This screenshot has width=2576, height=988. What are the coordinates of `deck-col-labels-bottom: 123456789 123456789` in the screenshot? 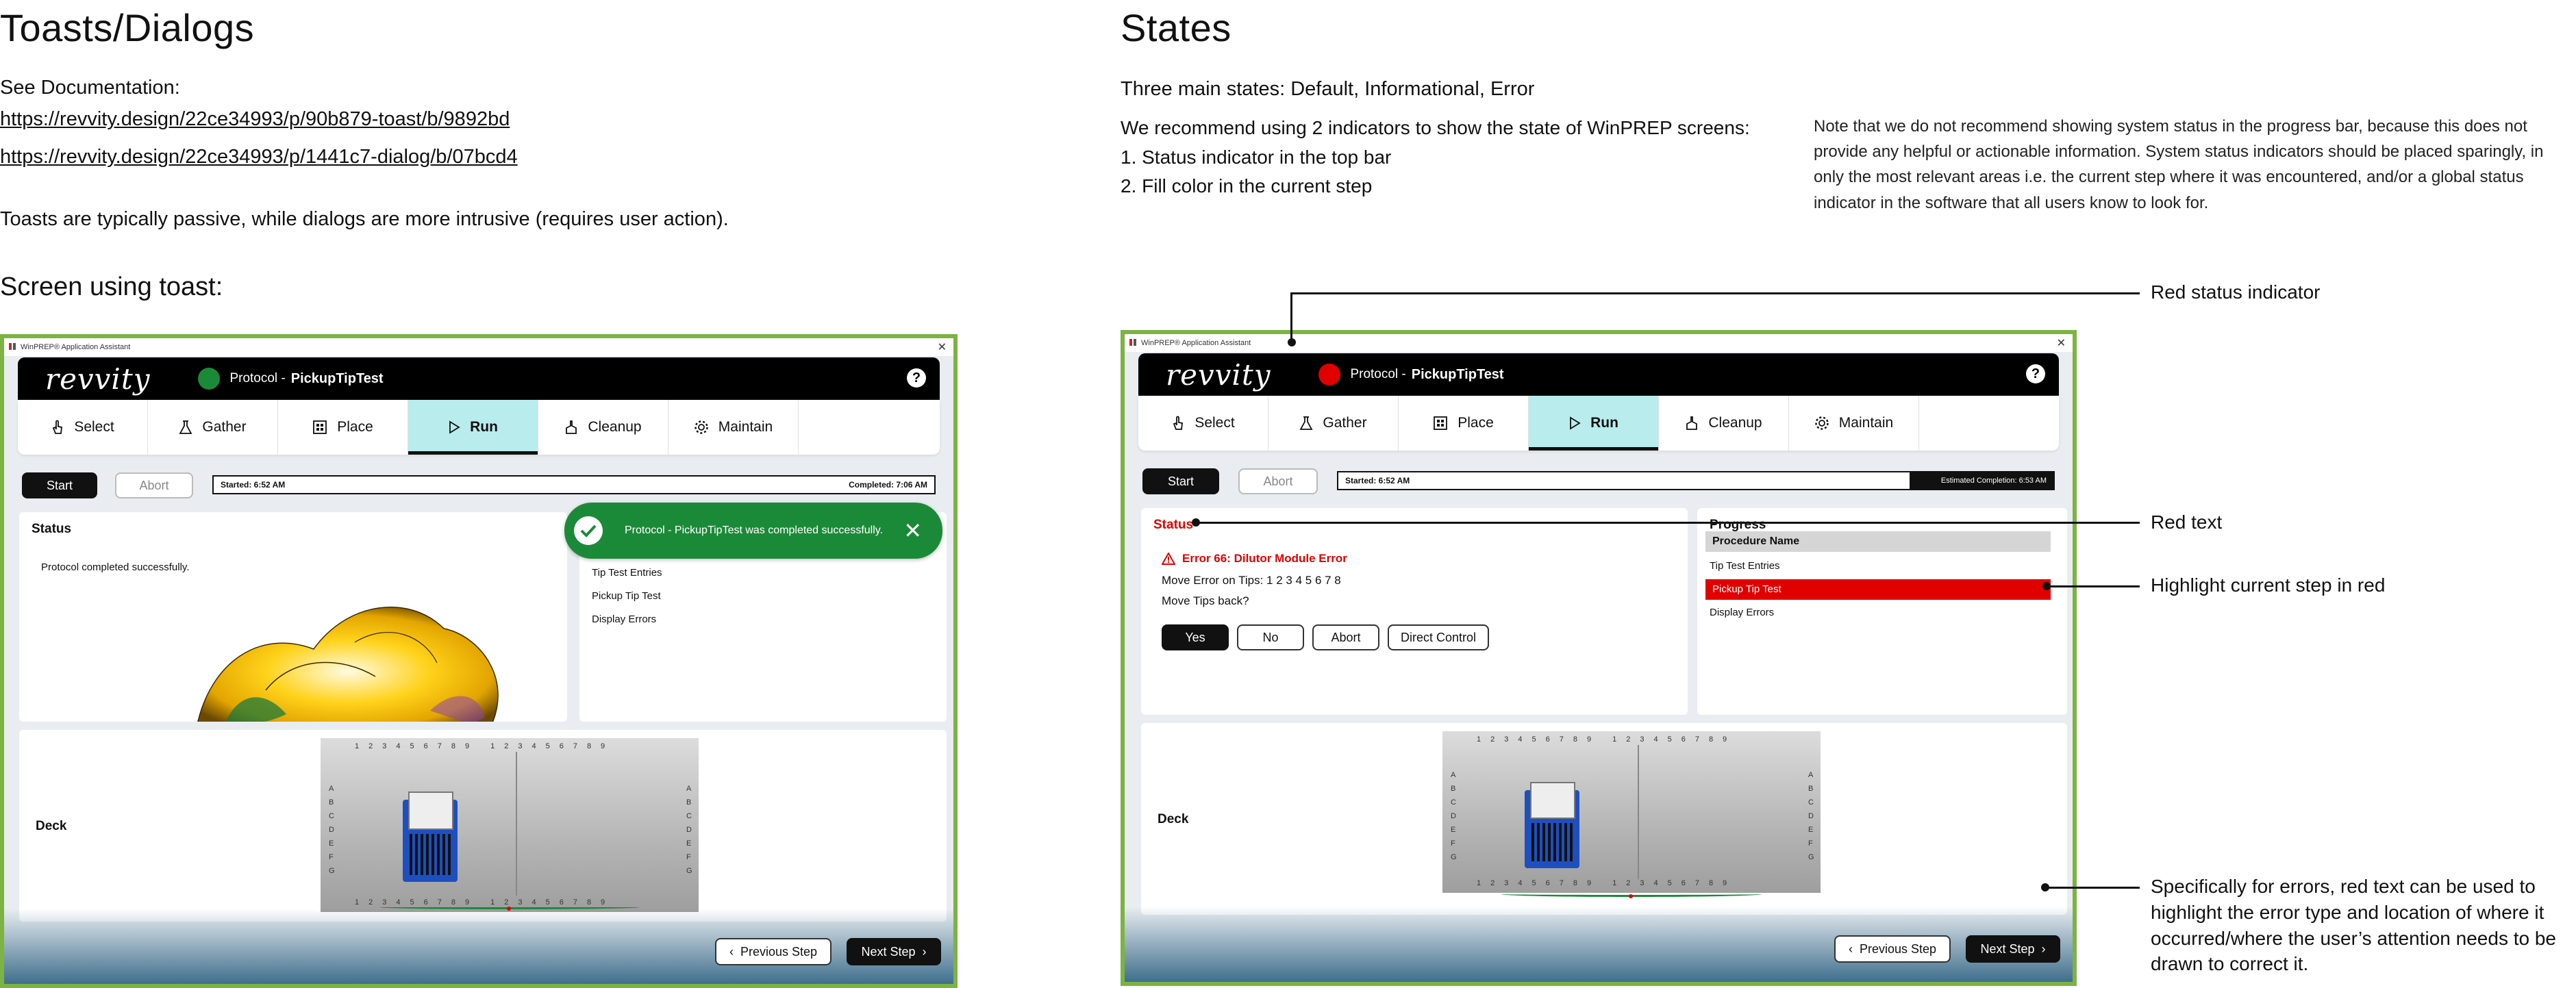 It's located at (1607, 883).